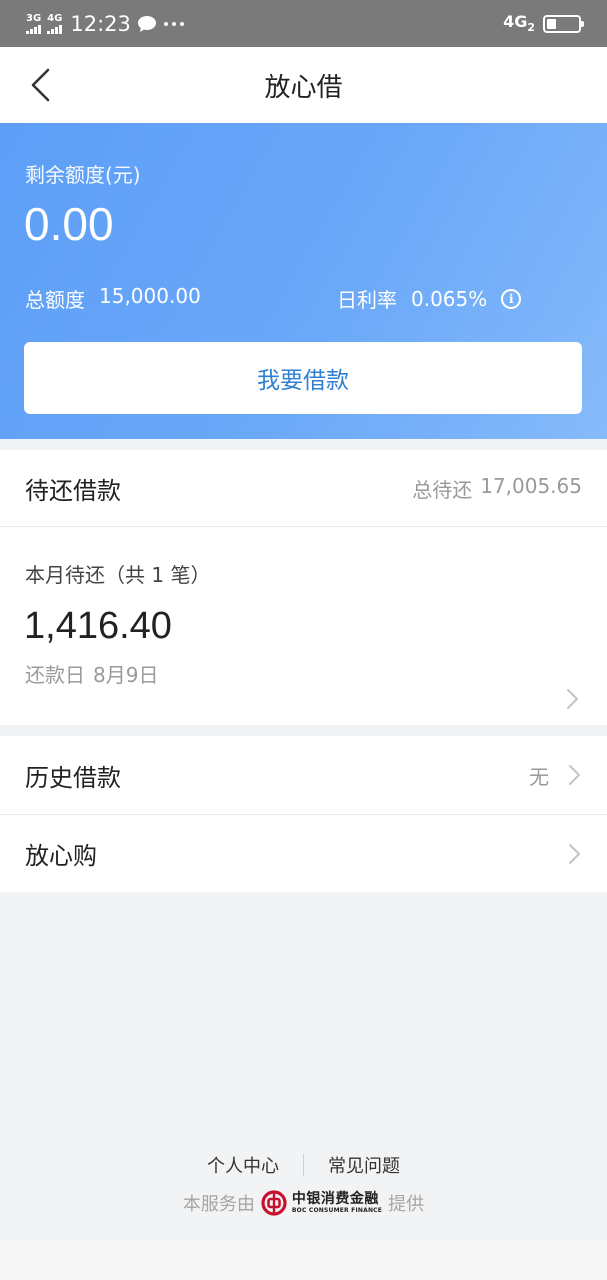  What do you see at coordinates (442, 489) in the screenshot?
I see `pending-total-label: 总待还` at bounding box center [442, 489].